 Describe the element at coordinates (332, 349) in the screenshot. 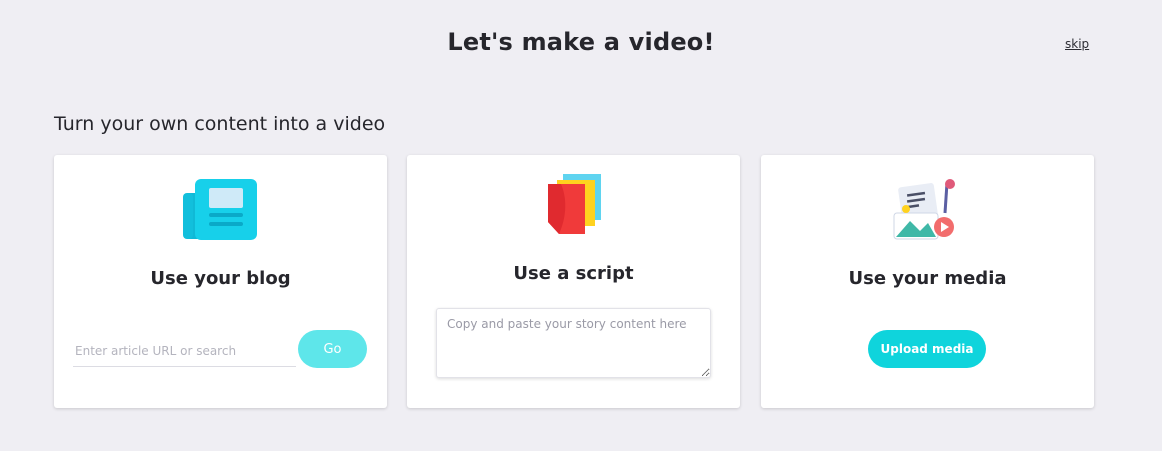

I see `go-button: Go` at that location.